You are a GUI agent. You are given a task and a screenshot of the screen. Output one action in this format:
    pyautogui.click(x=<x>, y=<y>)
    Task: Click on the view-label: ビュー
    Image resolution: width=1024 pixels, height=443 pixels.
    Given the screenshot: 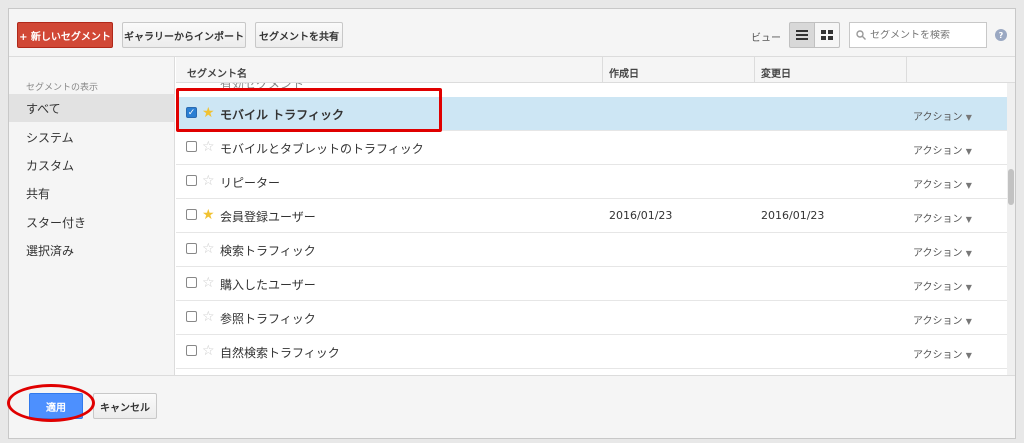 What is the action you would take?
    pyautogui.click(x=766, y=38)
    